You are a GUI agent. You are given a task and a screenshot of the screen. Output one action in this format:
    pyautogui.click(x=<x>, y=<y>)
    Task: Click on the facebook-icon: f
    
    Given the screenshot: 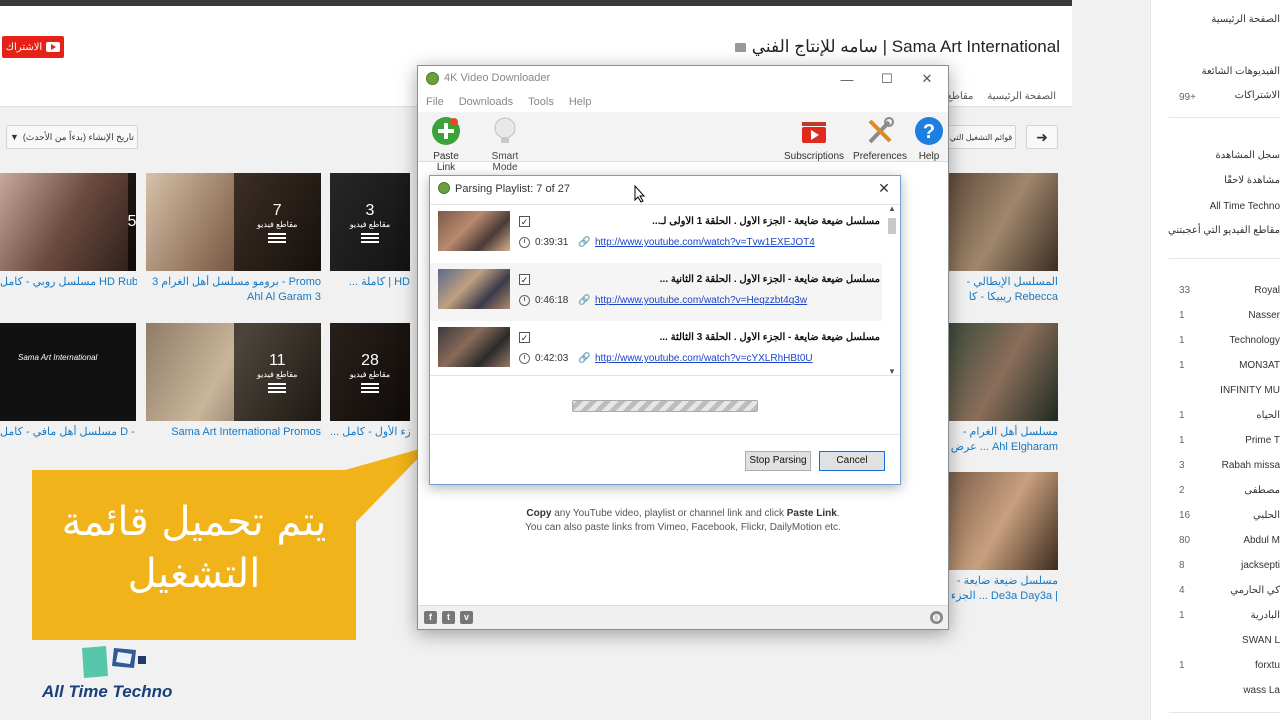 What is the action you would take?
    pyautogui.click(x=430, y=617)
    